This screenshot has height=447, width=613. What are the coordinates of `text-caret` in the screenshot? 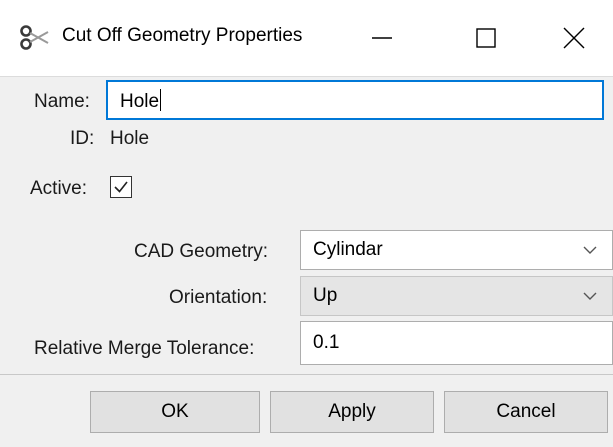 It's located at (161, 100).